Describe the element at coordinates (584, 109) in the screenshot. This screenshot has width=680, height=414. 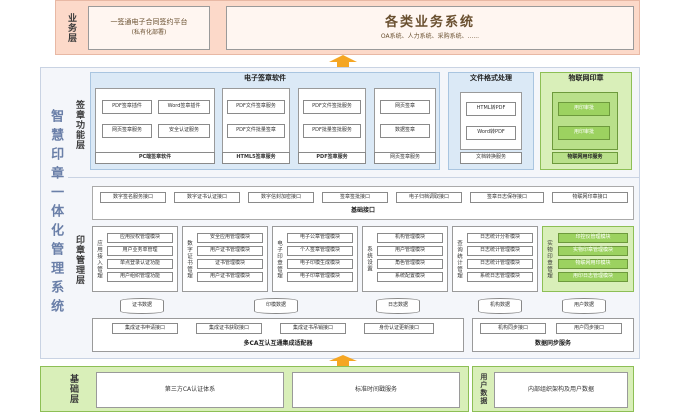
I see `seal-approval-1: 用印审批` at that location.